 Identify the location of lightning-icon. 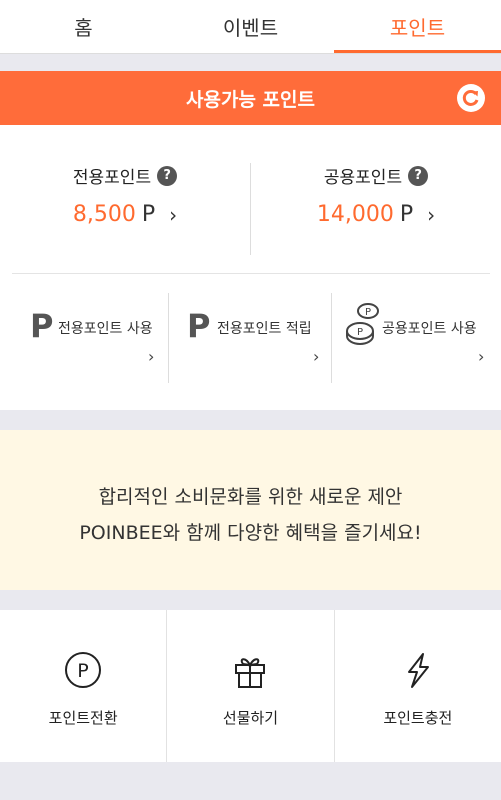
(418, 670).